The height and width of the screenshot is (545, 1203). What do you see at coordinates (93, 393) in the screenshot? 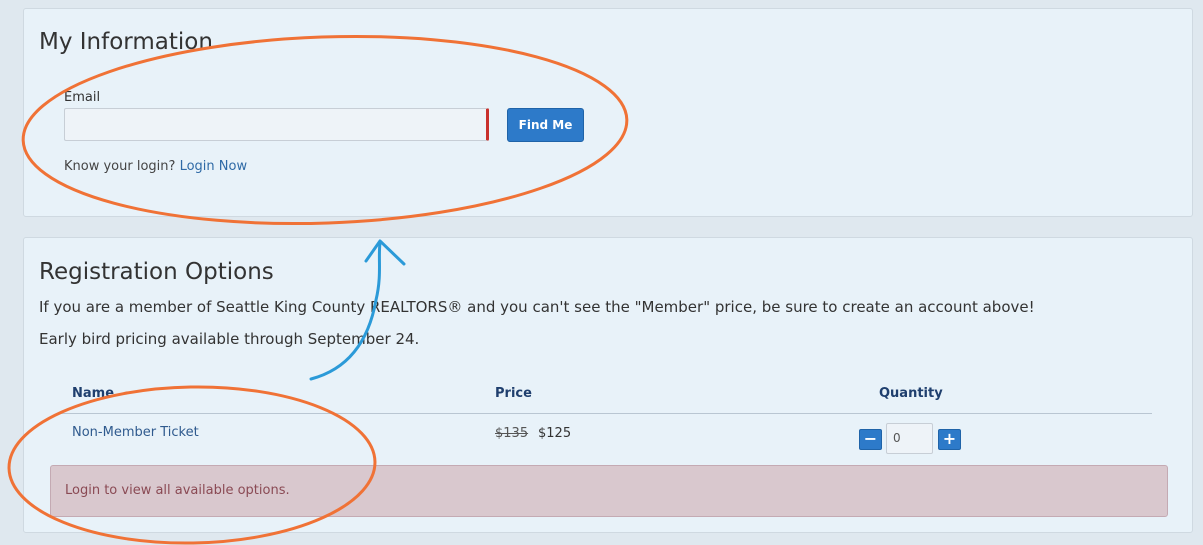
I see `column-header-name: Name` at bounding box center [93, 393].